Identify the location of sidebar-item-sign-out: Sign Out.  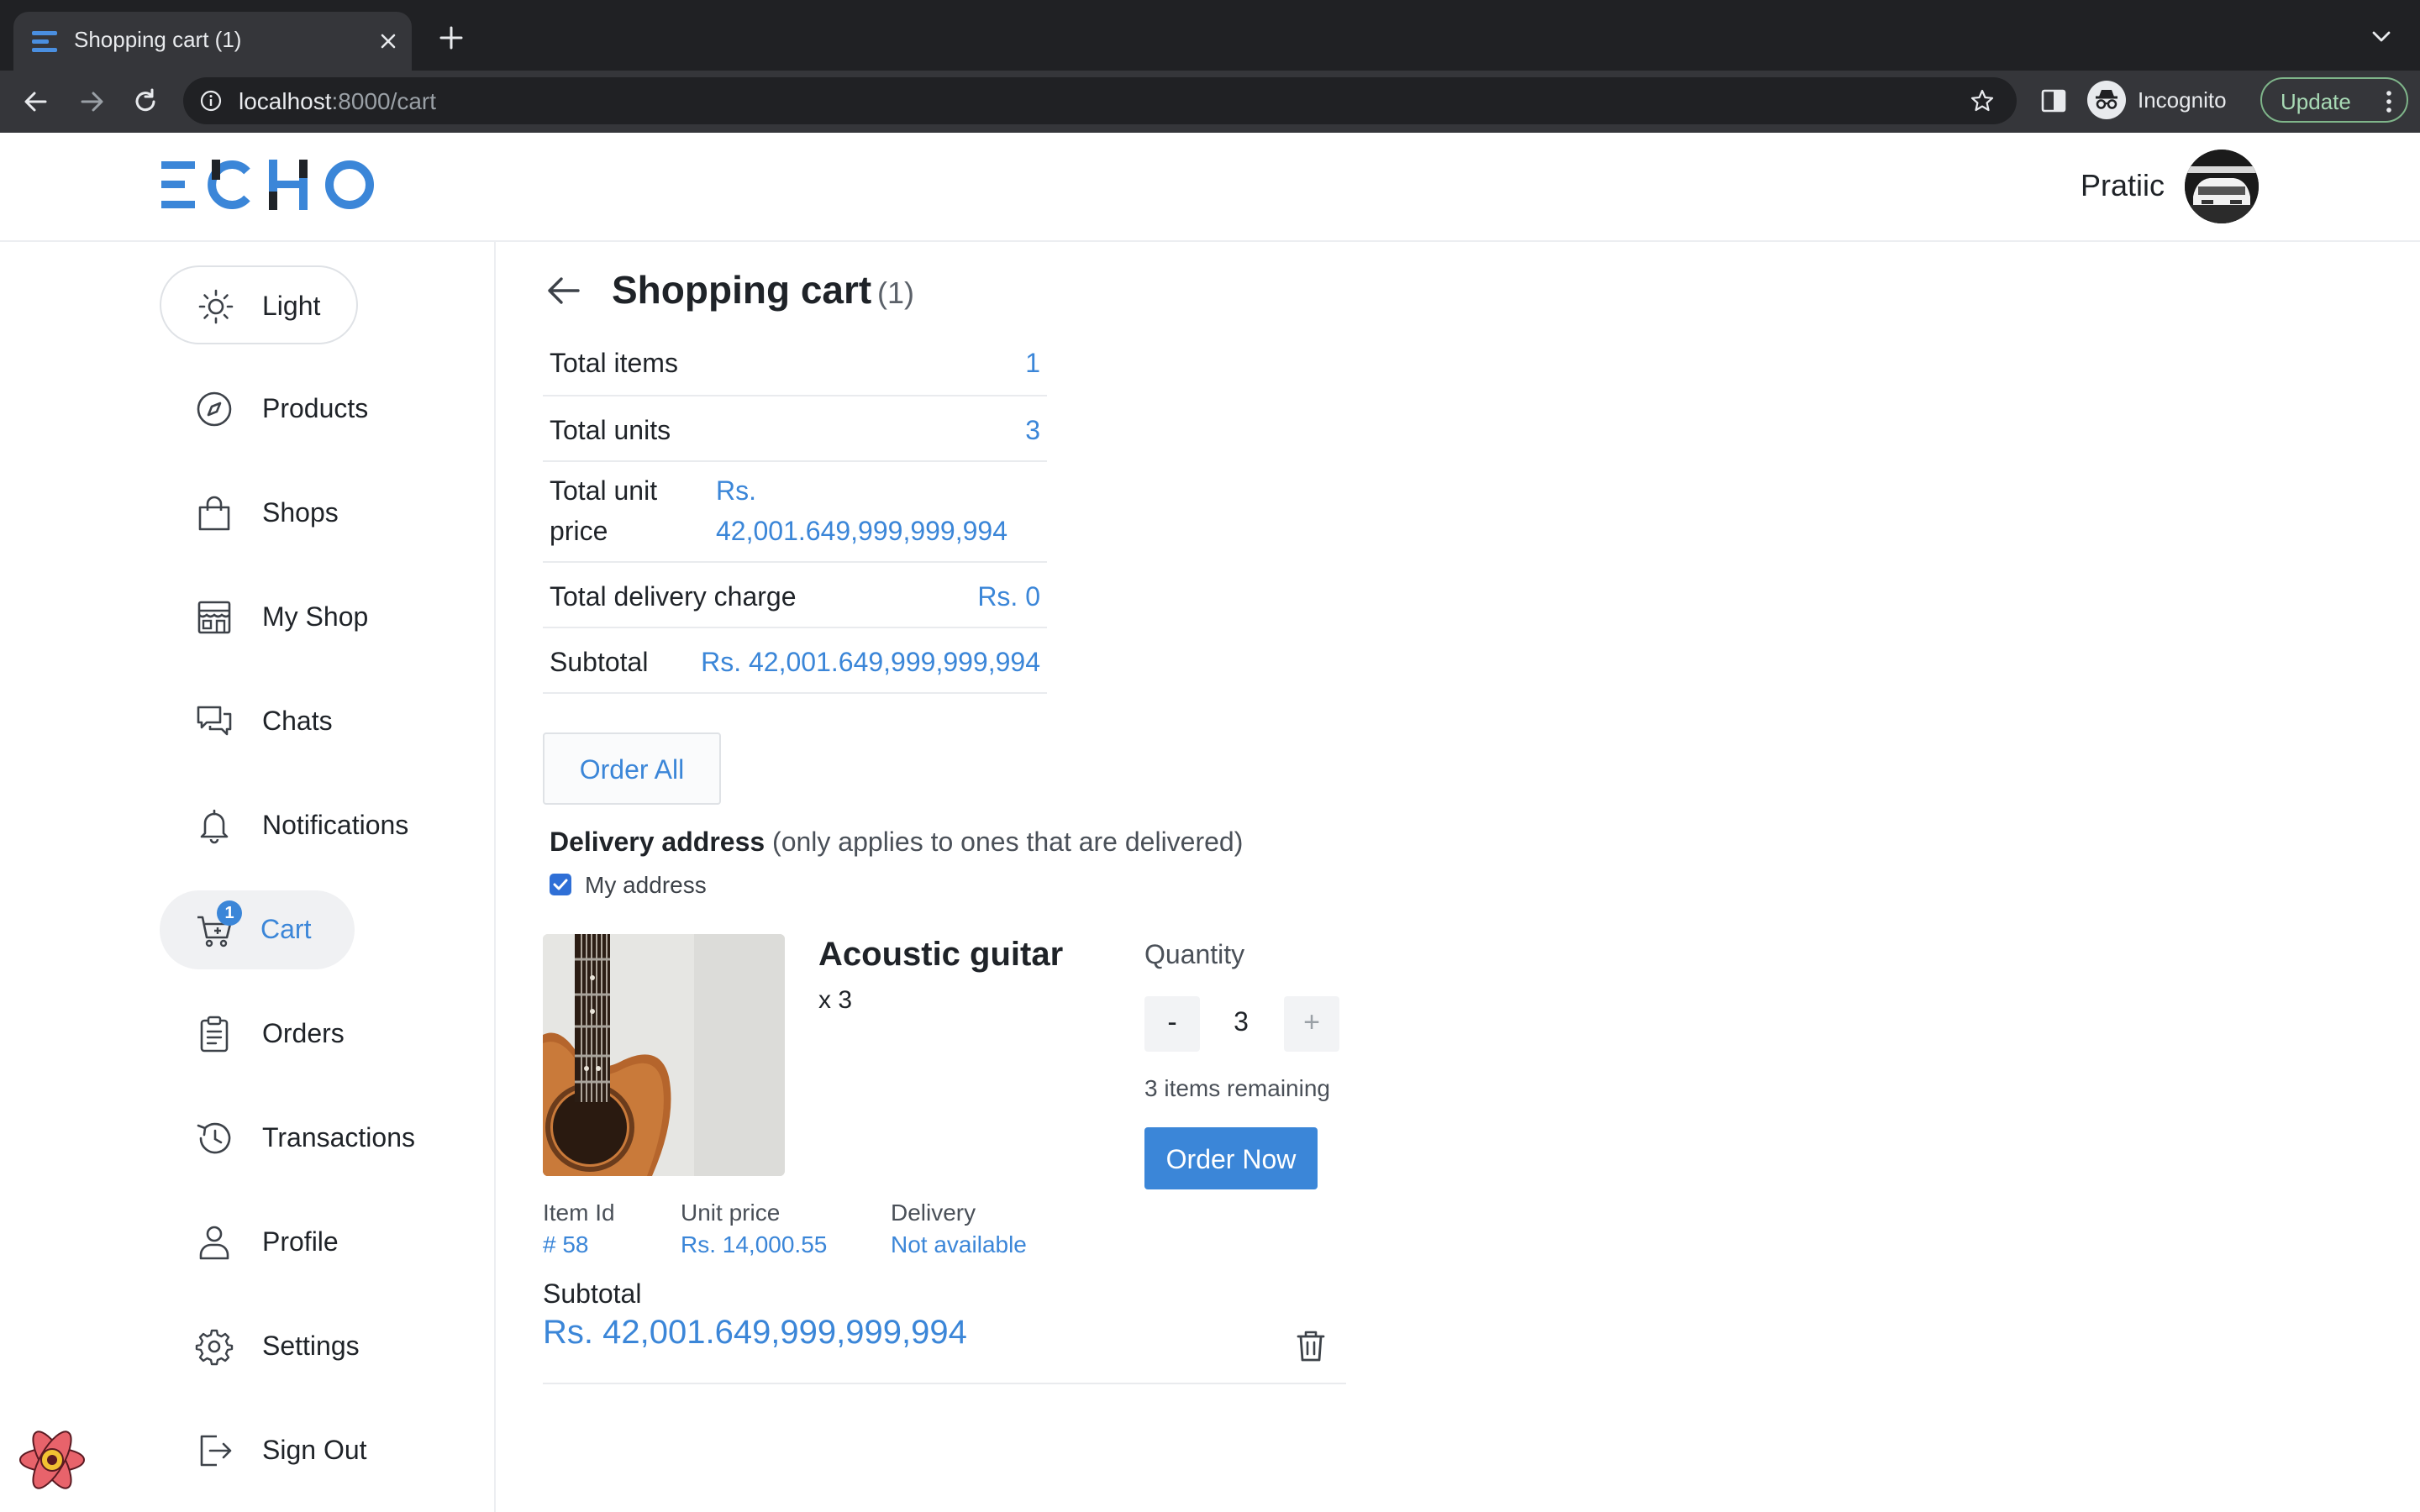
(263, 1450).